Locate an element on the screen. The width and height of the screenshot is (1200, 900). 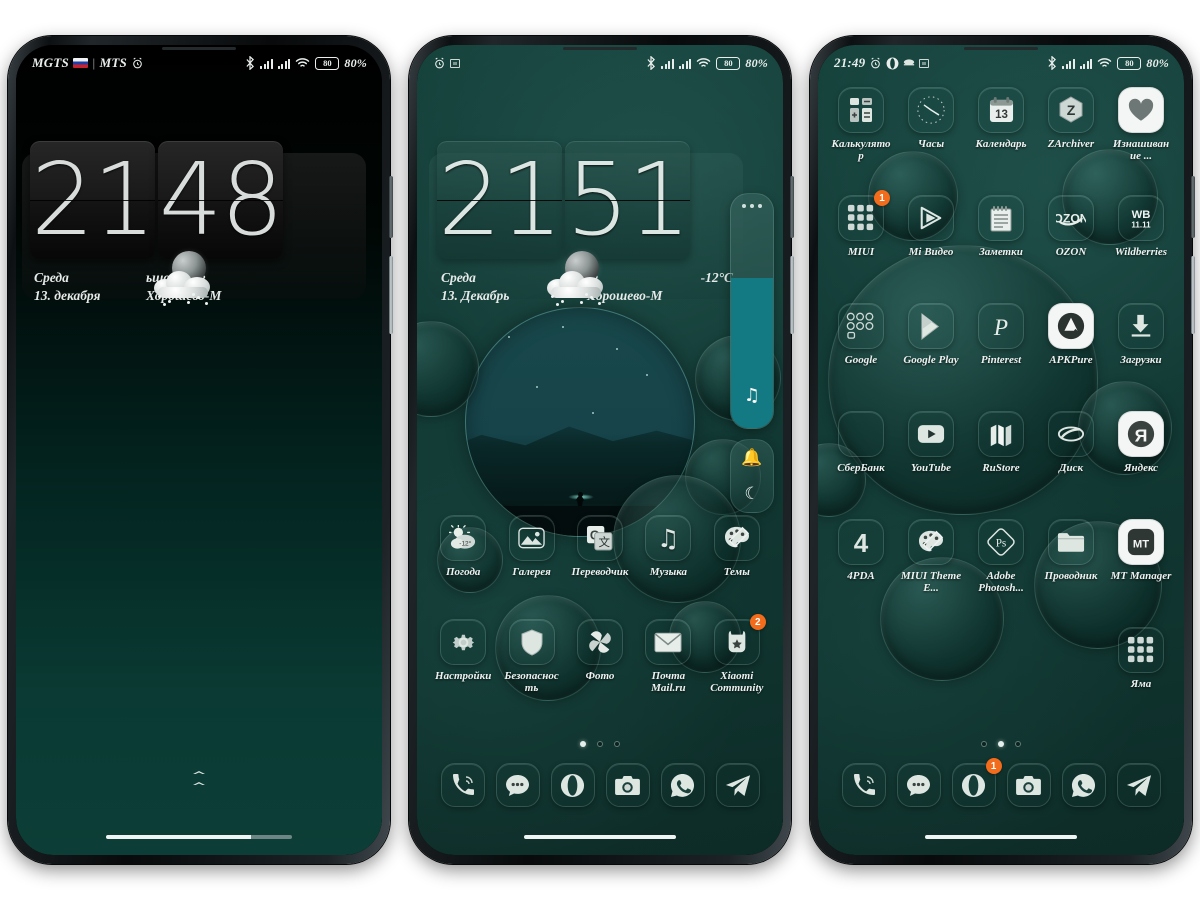
app-calculator: Калькулятор is located at coordinates (861, 125).